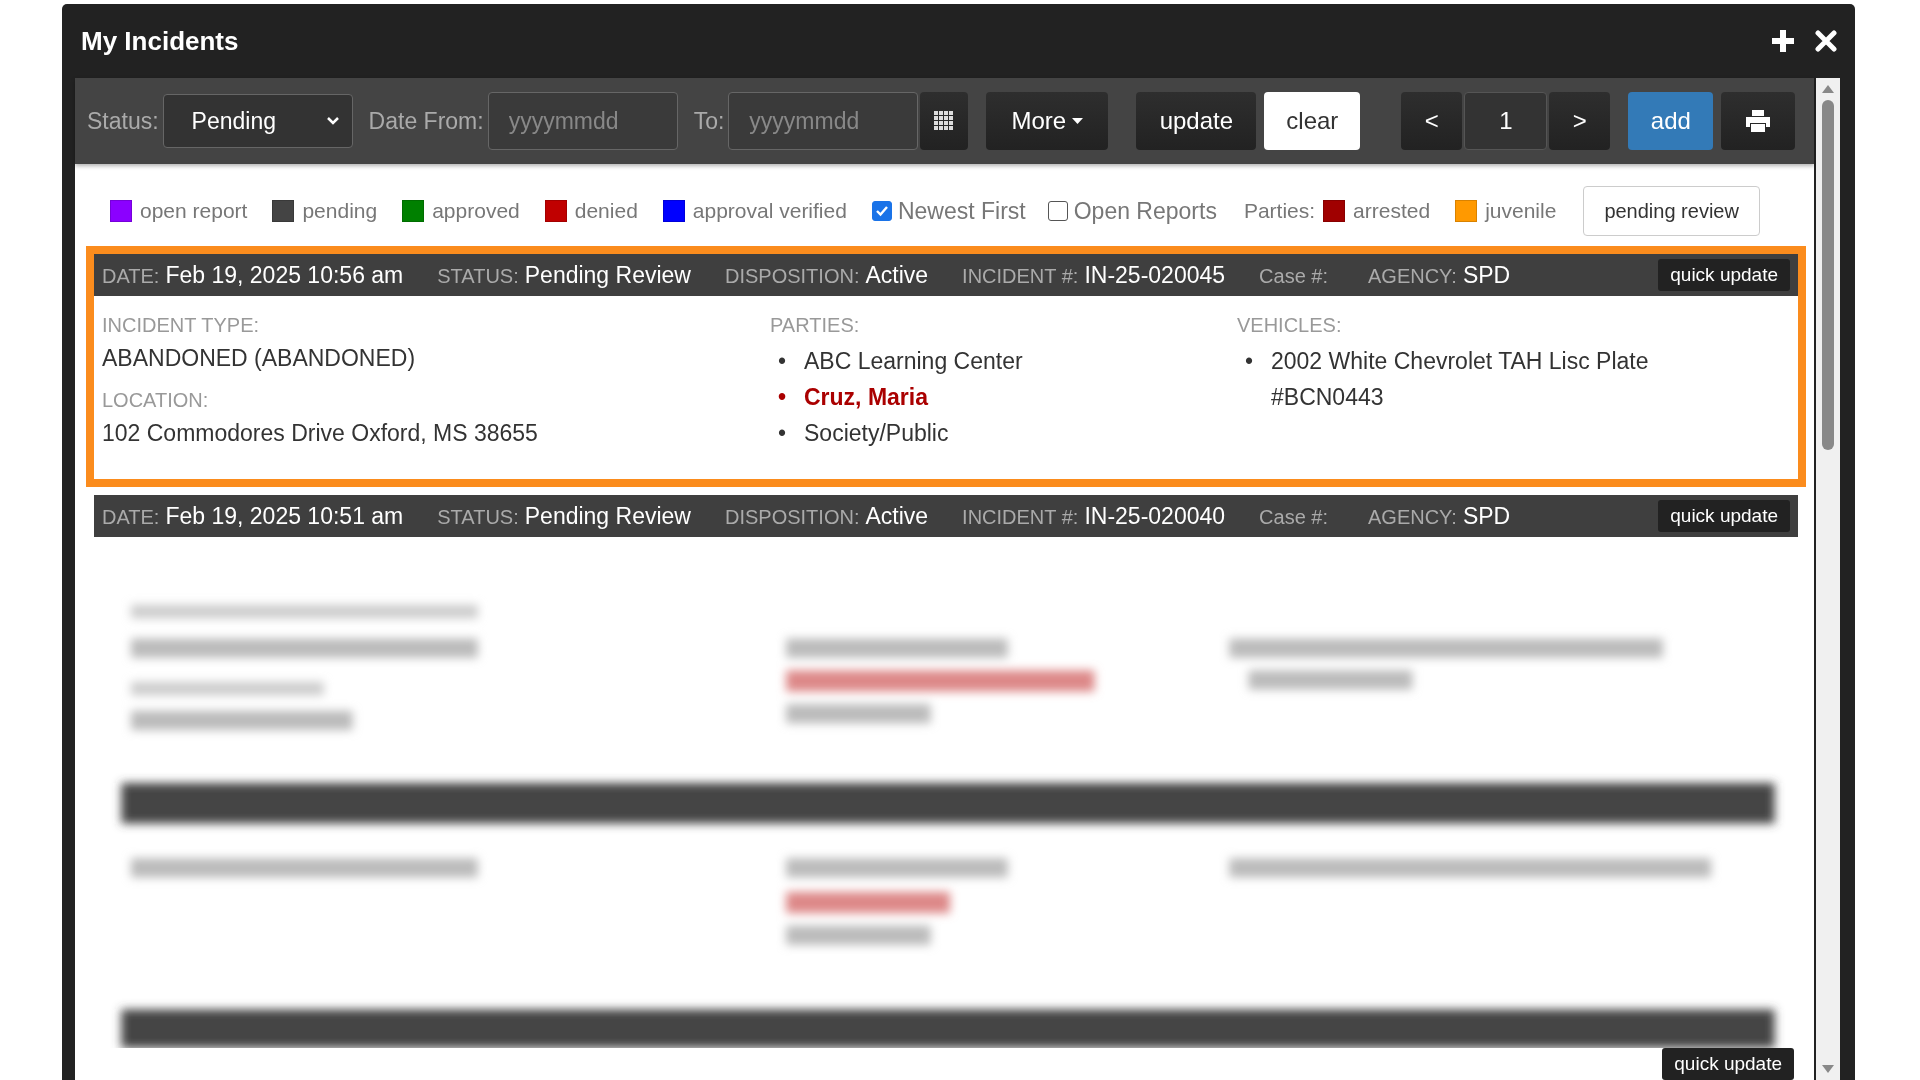 This screenshot has width=1920, height=1080. I want to click on legend-label: arrested, so click(1392, 211).